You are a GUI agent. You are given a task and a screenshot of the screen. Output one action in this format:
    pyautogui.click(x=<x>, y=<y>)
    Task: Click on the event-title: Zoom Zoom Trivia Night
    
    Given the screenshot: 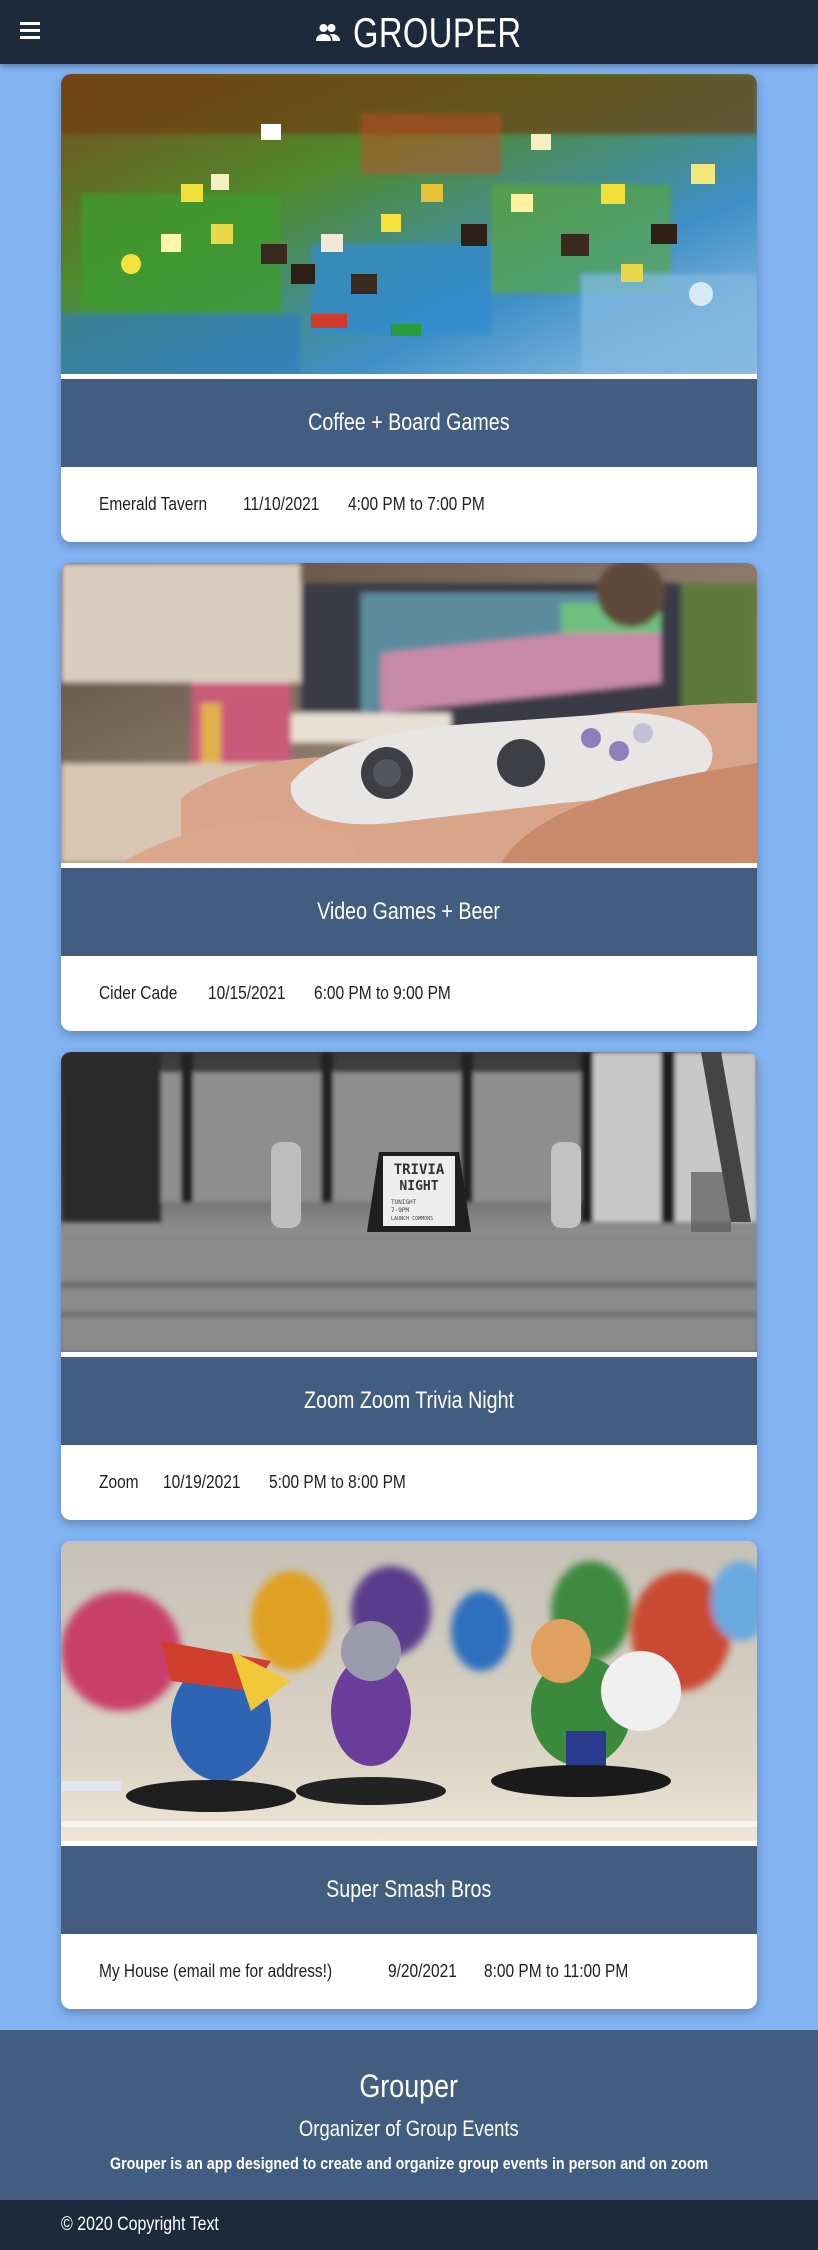 What is the action you would take?
    pyautogui.click(x=409, y=1400)
    